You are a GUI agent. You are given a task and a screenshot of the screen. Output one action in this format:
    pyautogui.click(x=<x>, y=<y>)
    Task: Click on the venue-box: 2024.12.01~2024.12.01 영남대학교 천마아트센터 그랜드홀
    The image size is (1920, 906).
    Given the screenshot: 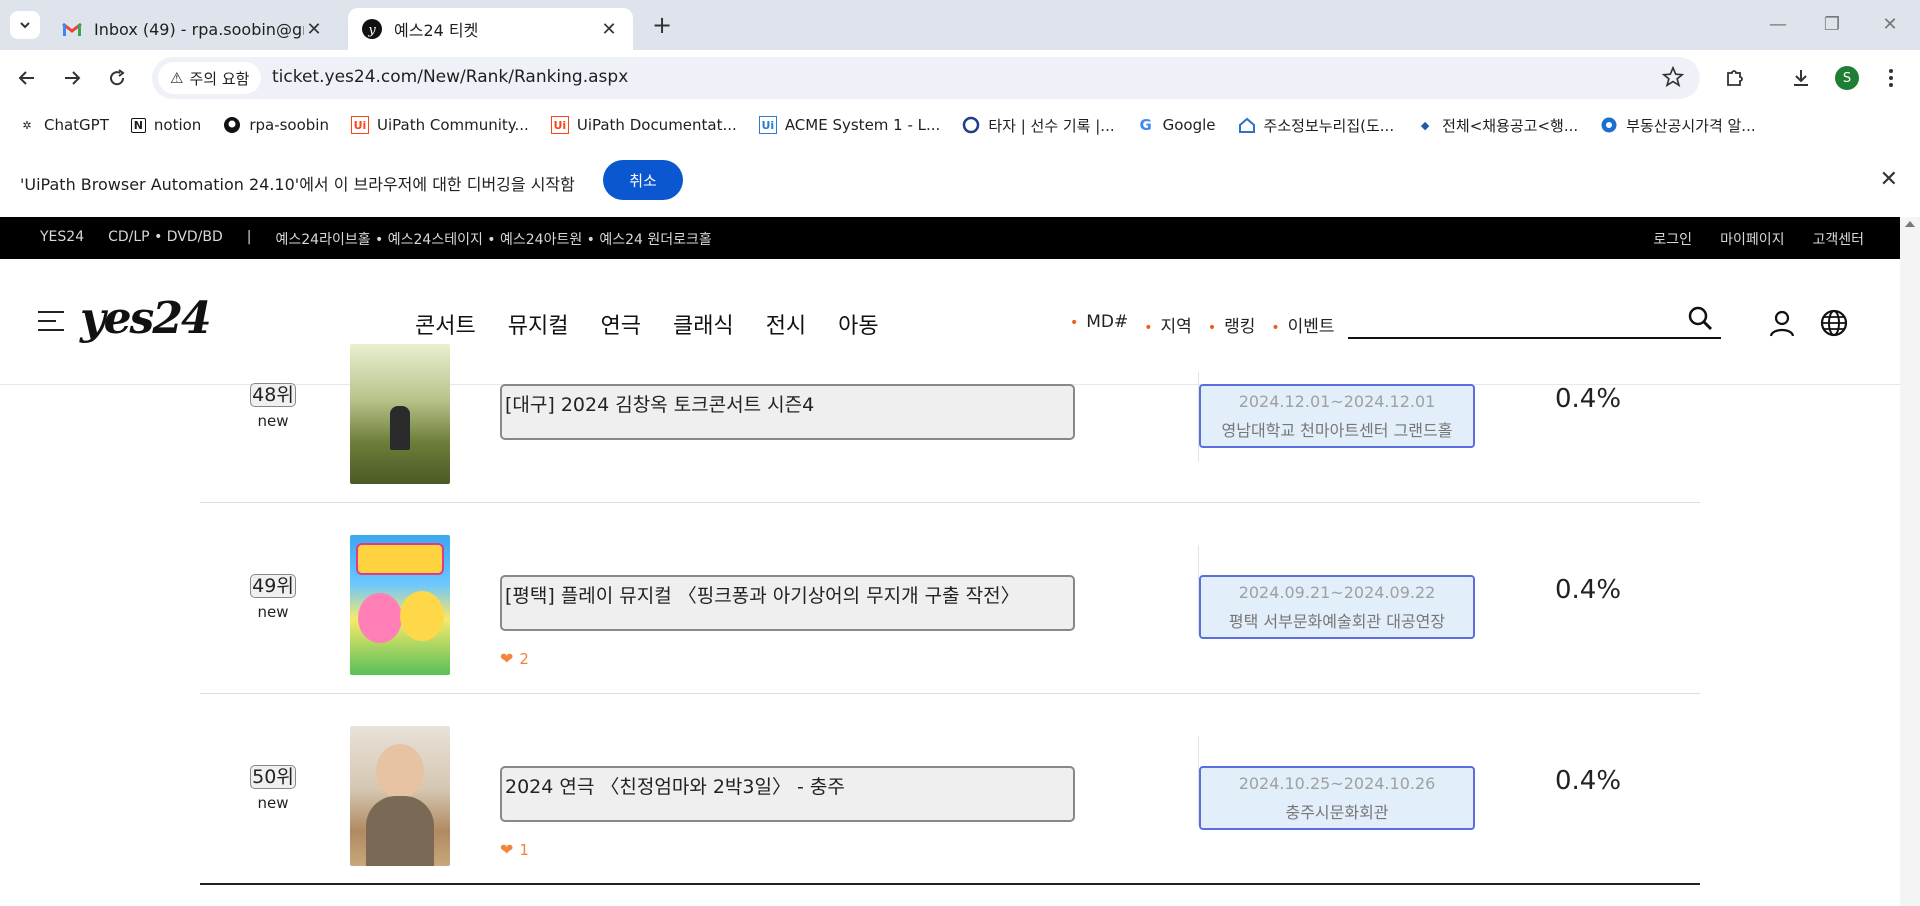 What is the action you would take?
    pyautogui.click(x=1337, y=416)
    